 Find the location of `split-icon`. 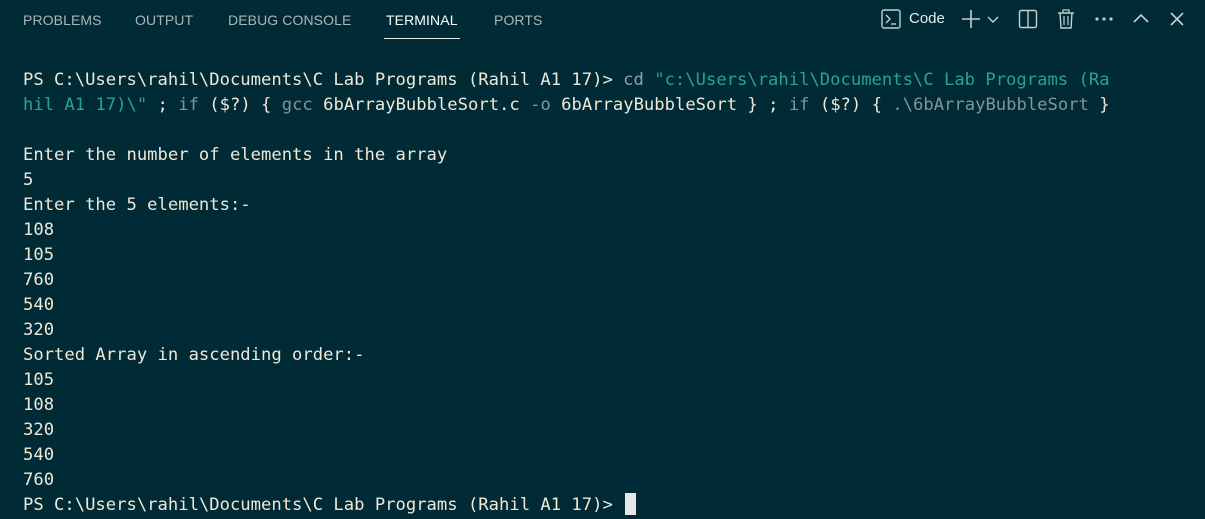

split-icon is located at coordinates (1028, 19).